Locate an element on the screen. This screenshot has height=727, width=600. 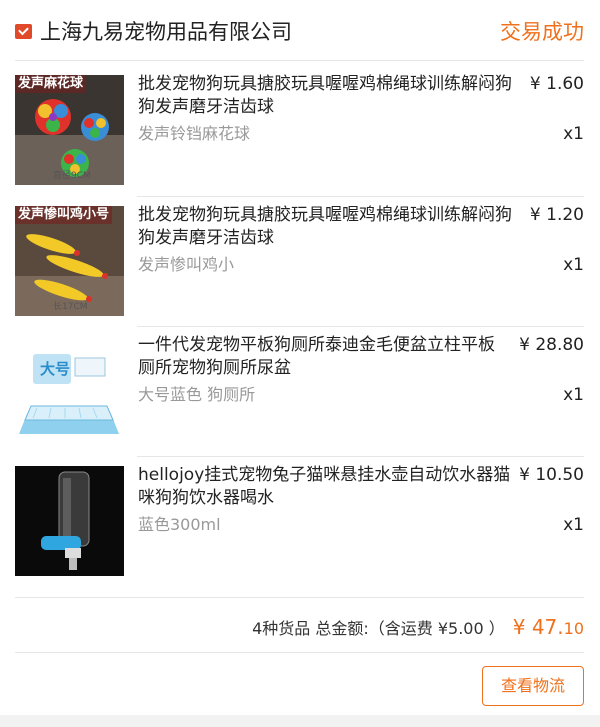
product-price: ¥ 10.50 is located at coordinates (551, 475).